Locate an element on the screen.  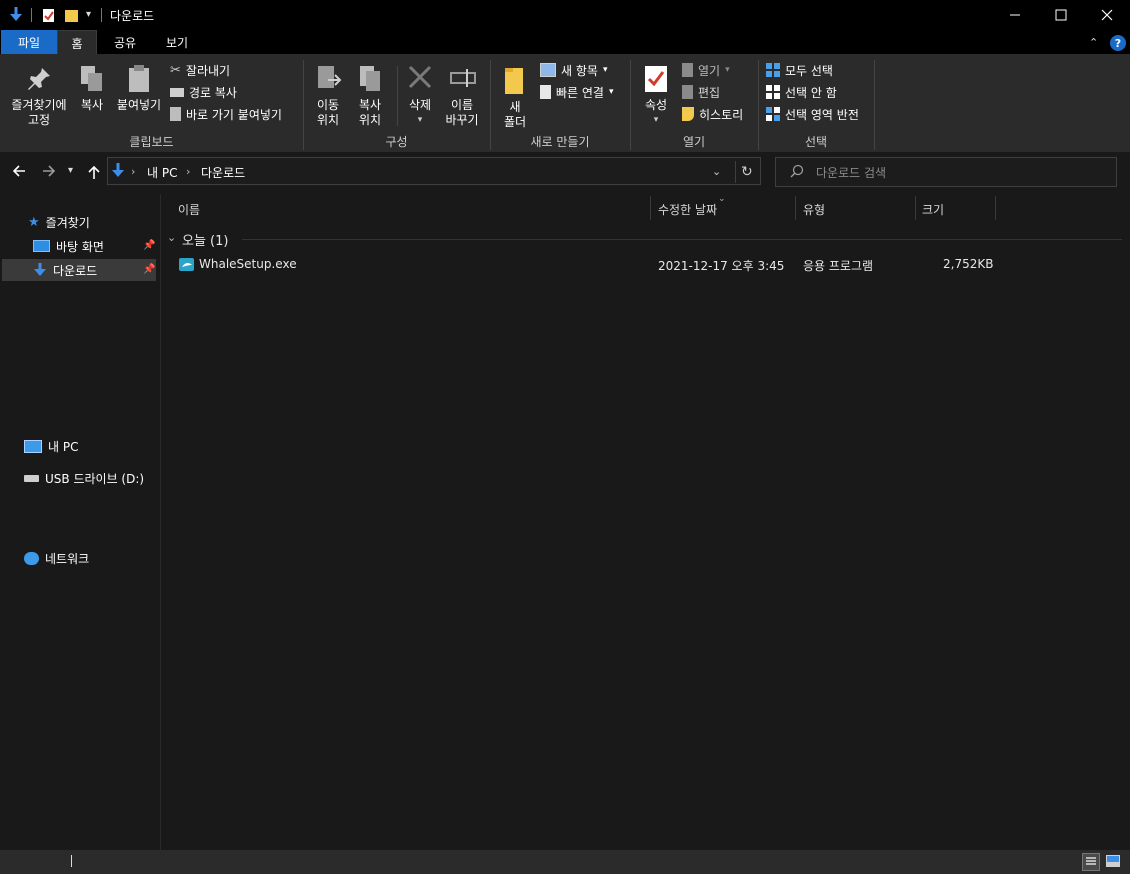
tab-home: 홈 is located at coordinates (77, 42).